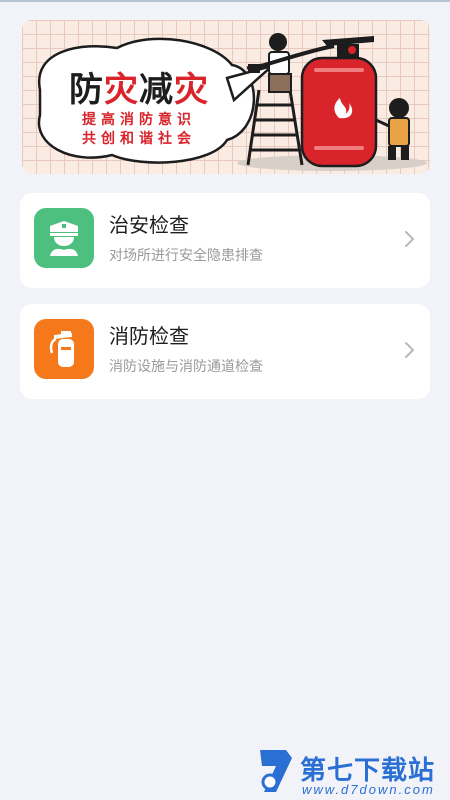  What do you see at coordinates (156, 90) in the screenshot?
I see `banner-title-char: 减` at bounding box center [156, 90].